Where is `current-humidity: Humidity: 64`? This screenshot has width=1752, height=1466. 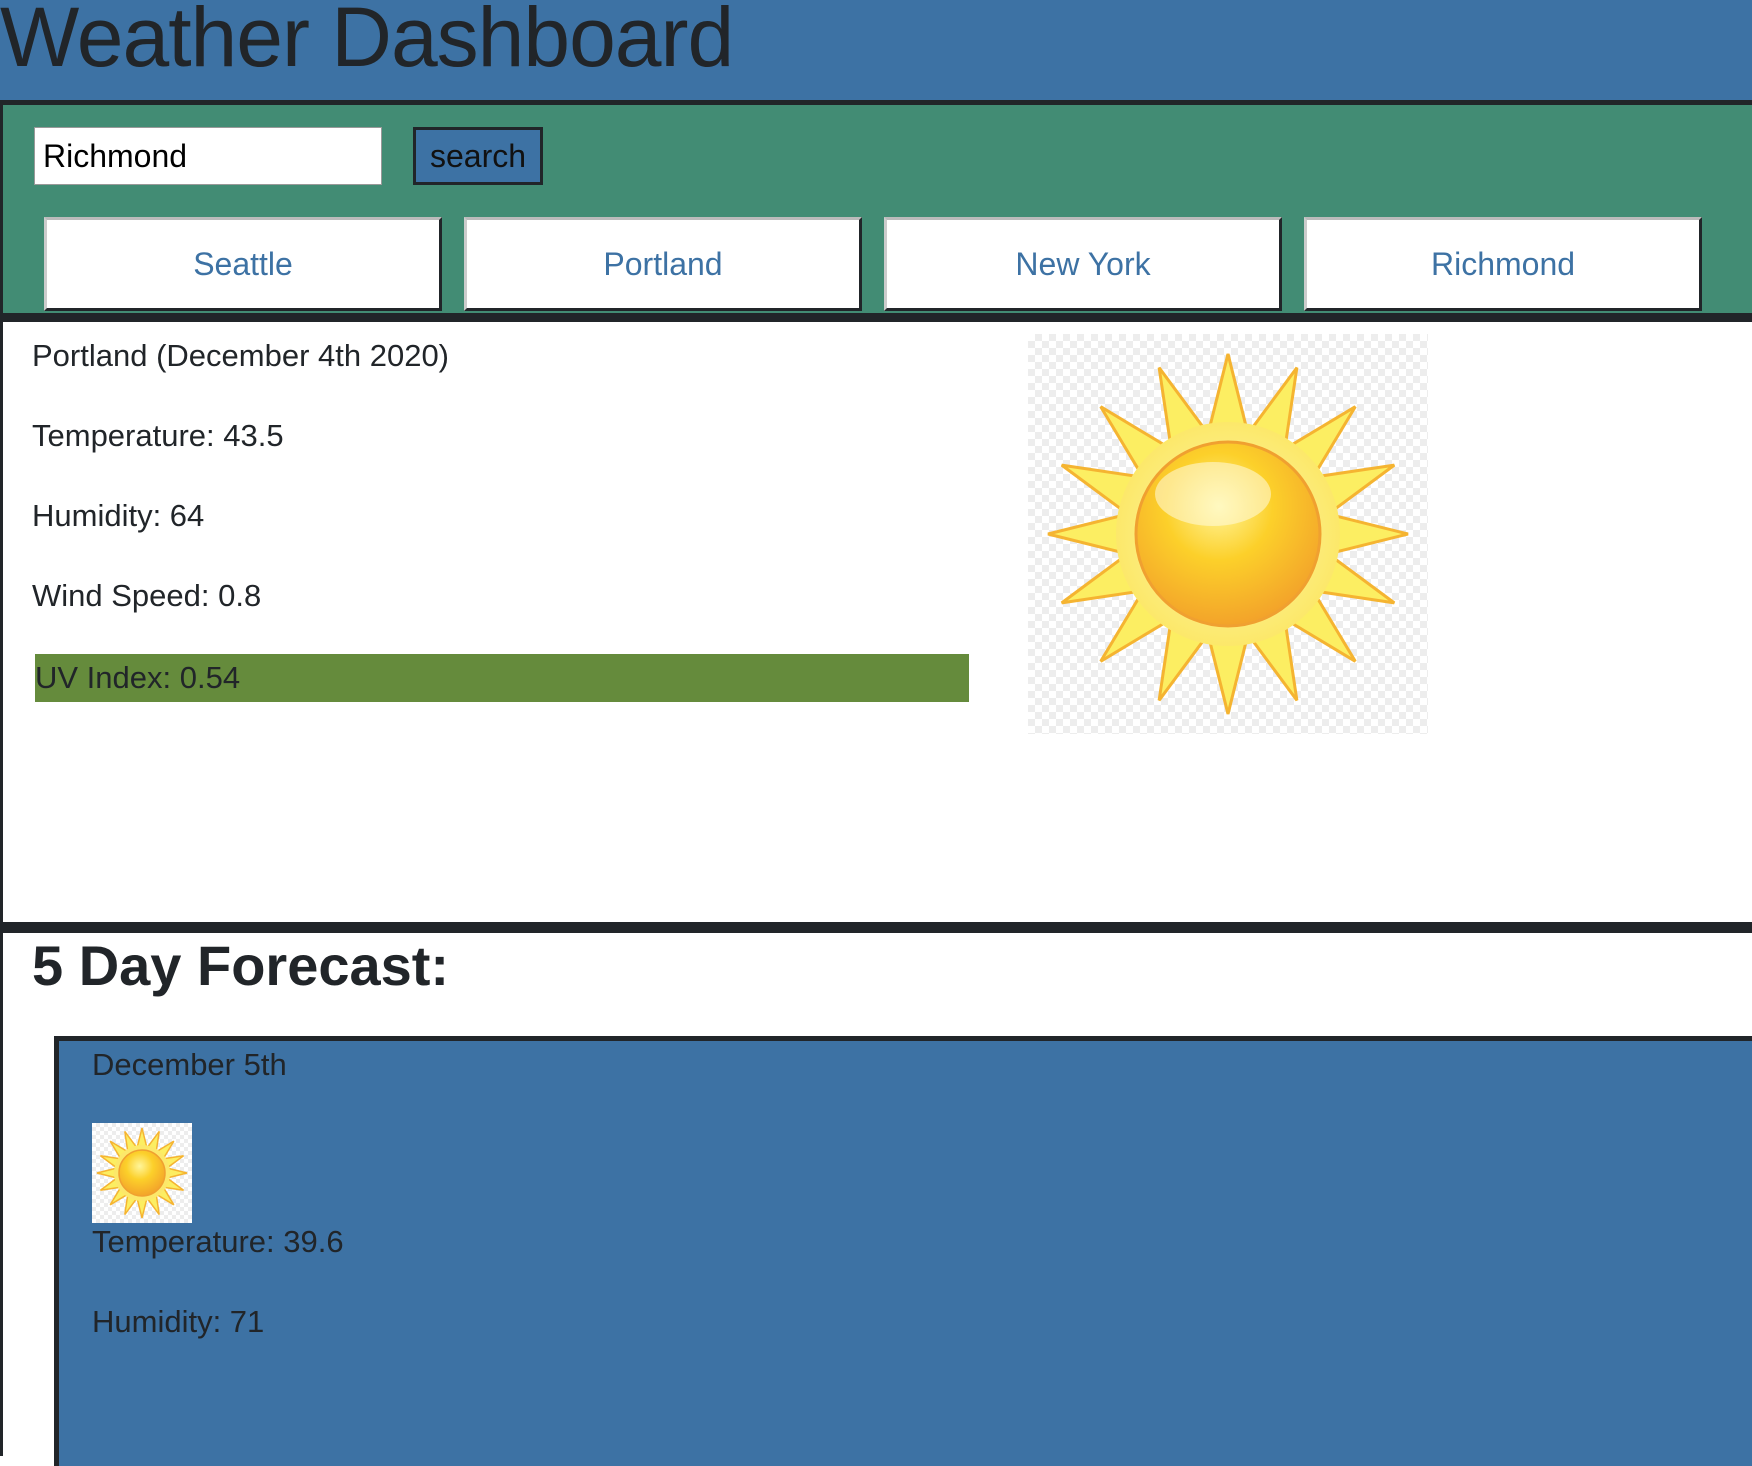 current-humidity: Humidity: 64 is located at coordinates (118, 515).